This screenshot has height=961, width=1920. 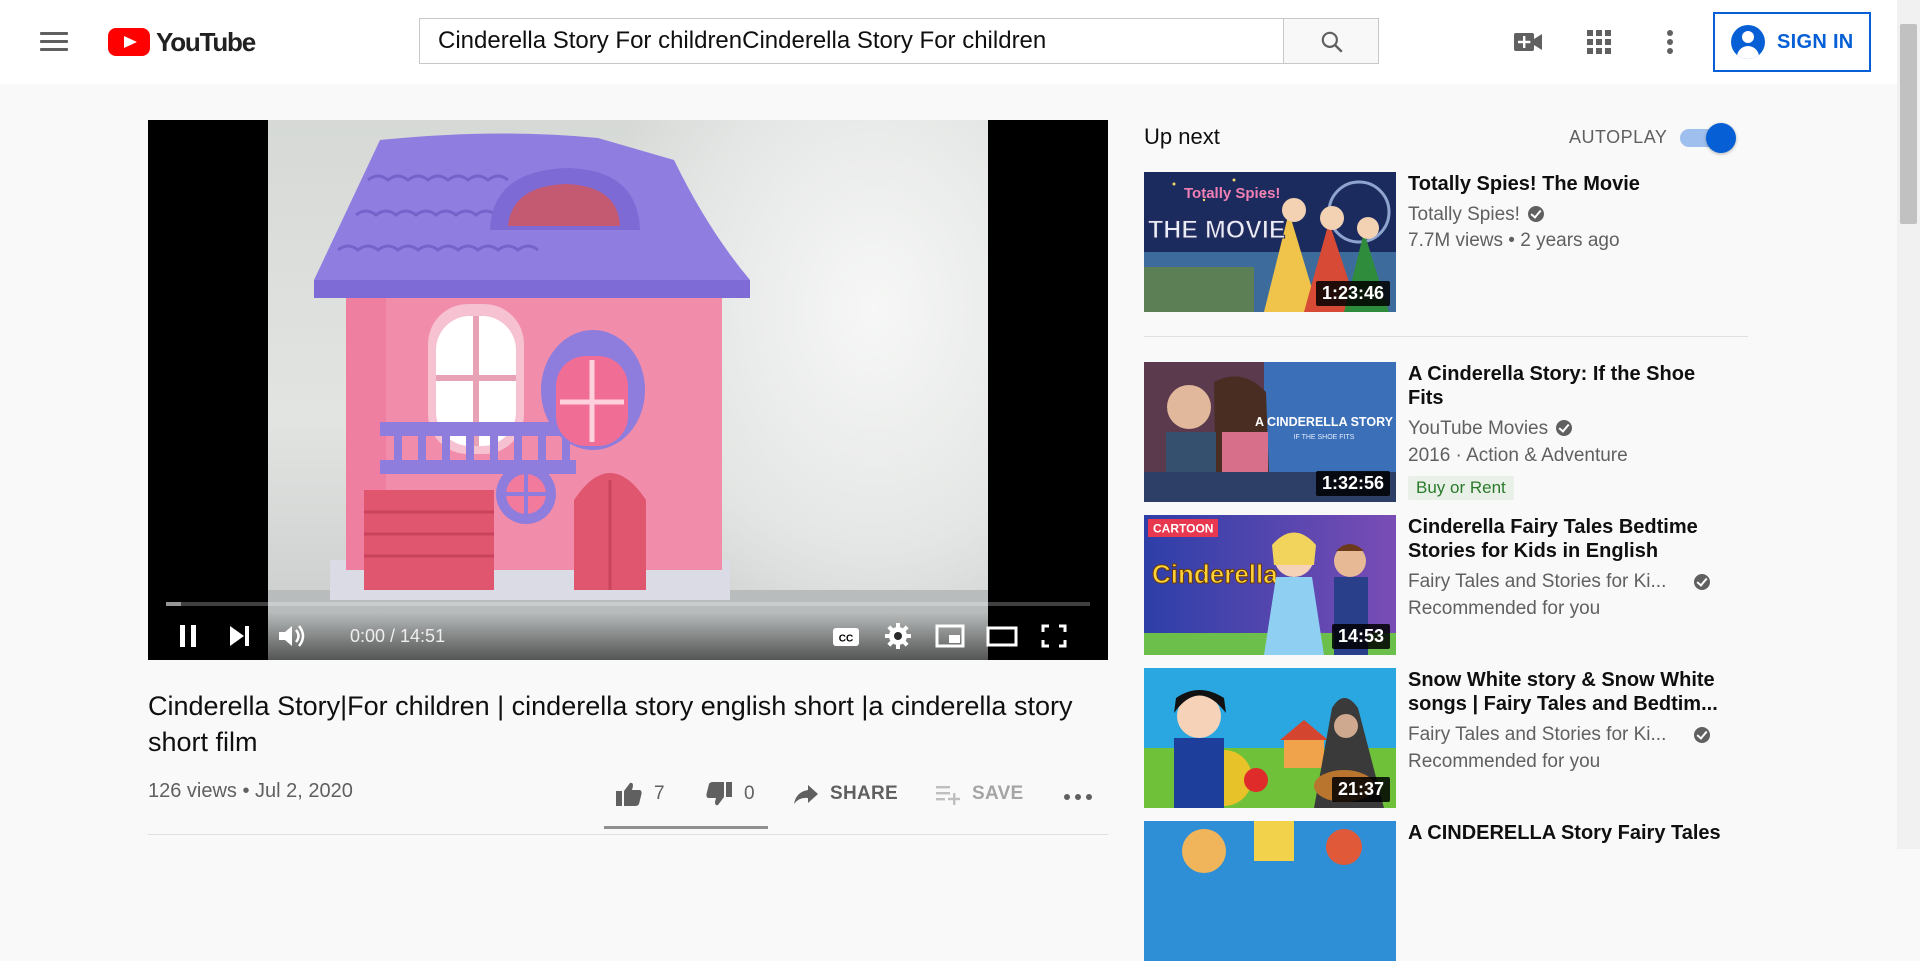 I want to click on view-count-date: 126 views • Jul 2, 2020, so click(x=250, y=791).